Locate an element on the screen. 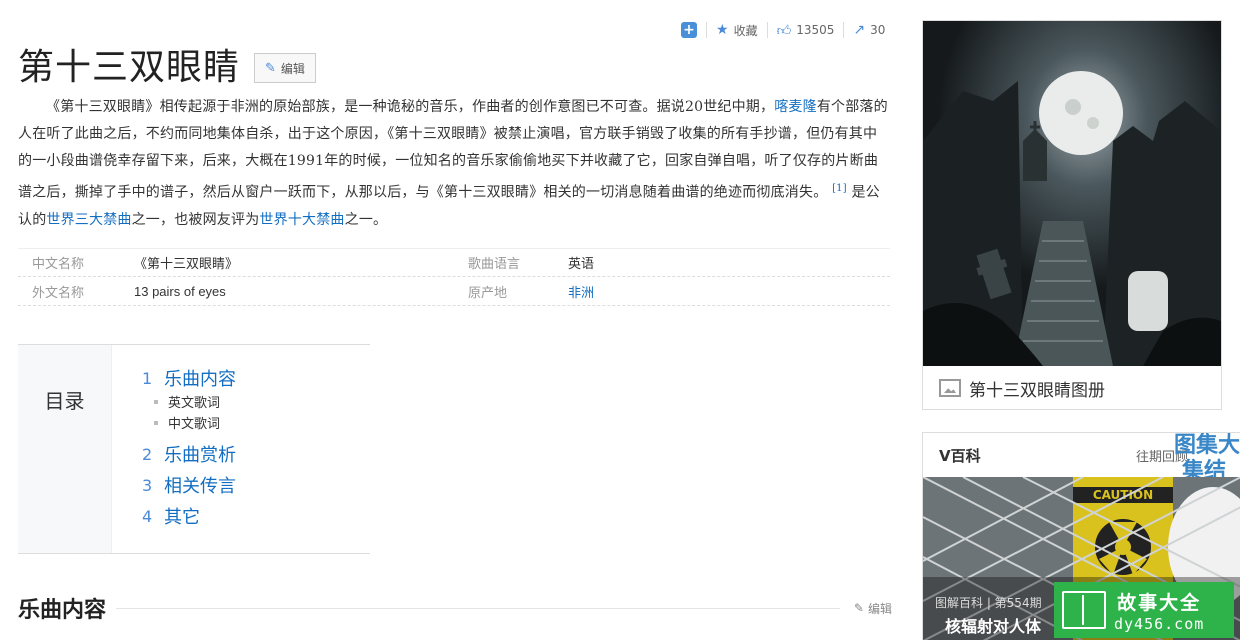 The height and width of the screenshot is (640, 1240). reference-link: [1] is located at coordinates (839, 188).